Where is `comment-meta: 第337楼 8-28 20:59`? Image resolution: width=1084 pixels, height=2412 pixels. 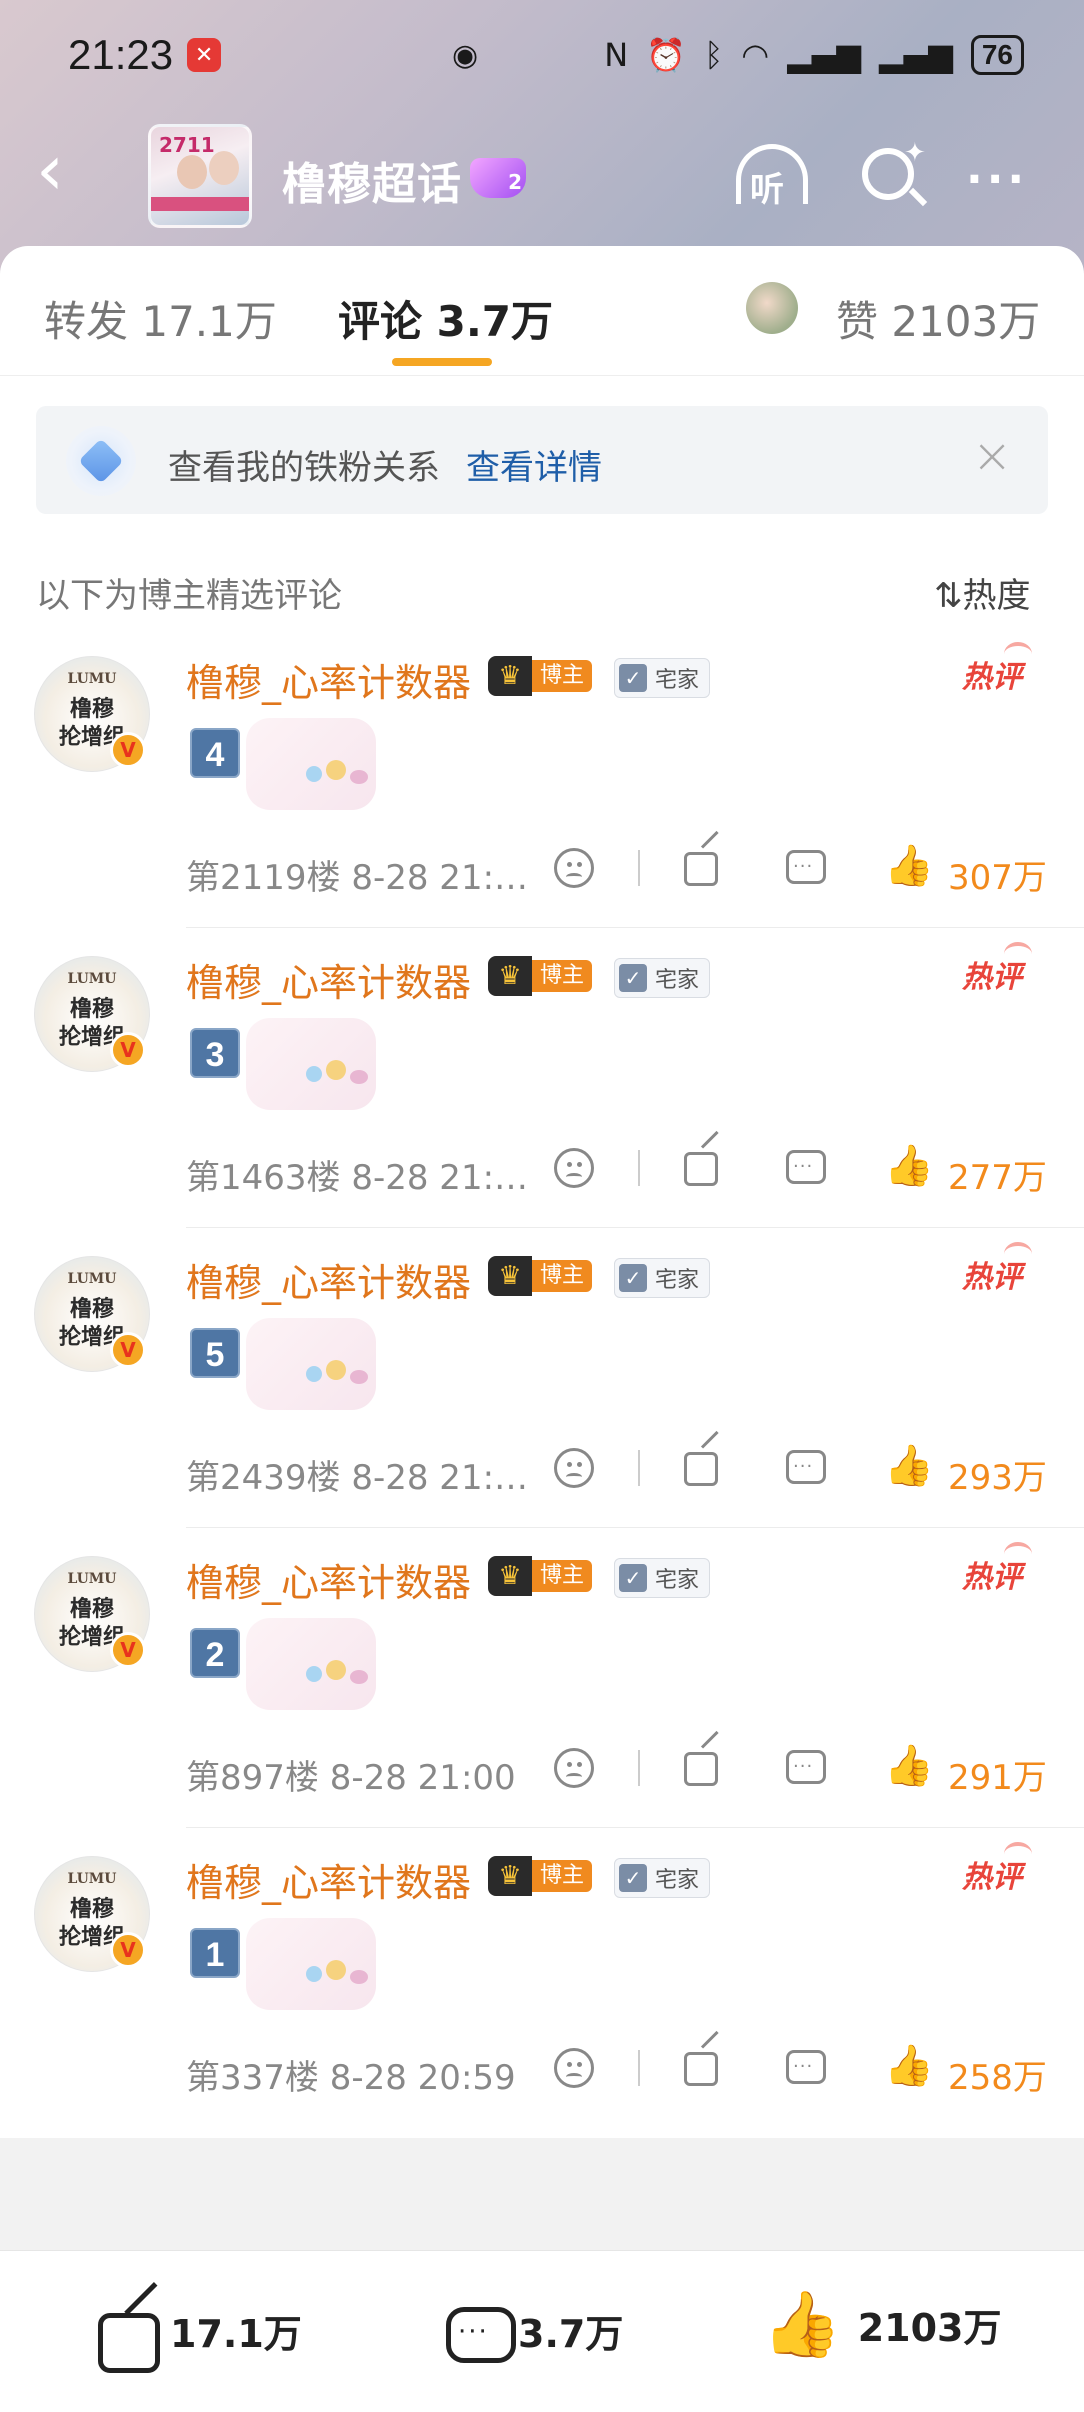 comment-meta: 第337楼 8-28 20:59 is located at coordinates (351, 2078).